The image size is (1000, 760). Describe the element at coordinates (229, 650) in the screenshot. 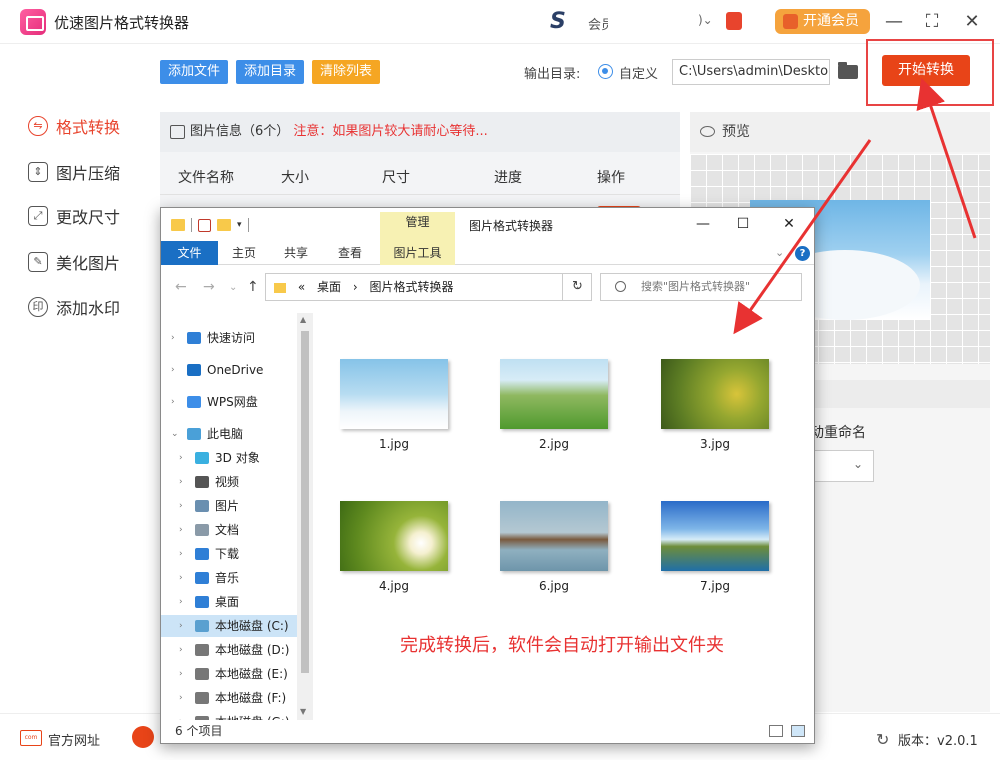

I see `nav-tree-item: › 本地磁盘 (D:)` at that location.